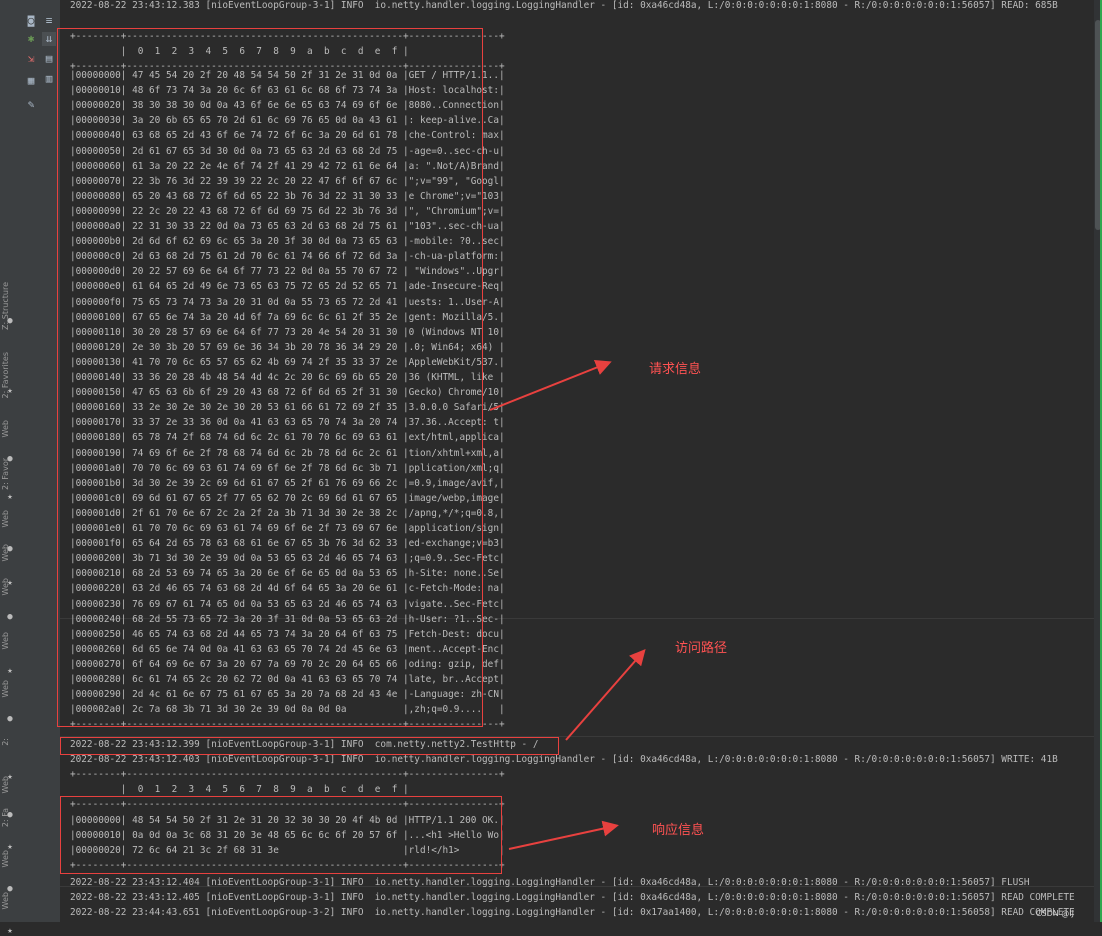 The image size is (1102, 936). What do you see at coordinates (678, 830) in the screenshot?
I see `response-annotation: 响应信息` at bounding box center [678, 830].